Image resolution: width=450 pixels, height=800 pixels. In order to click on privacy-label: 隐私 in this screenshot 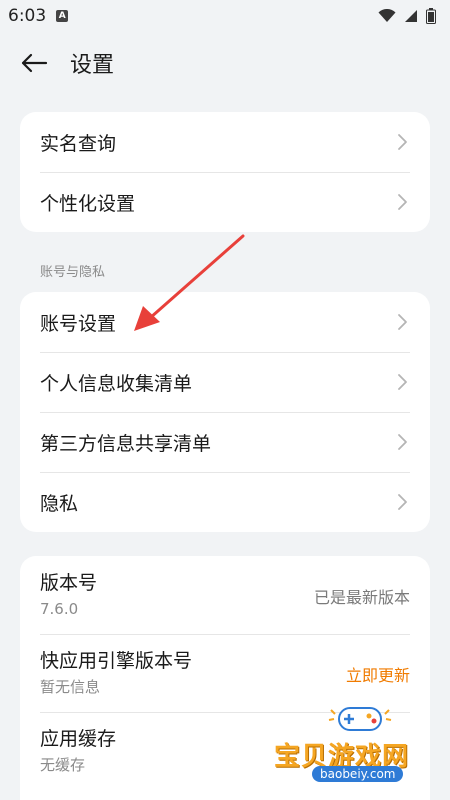, I will do `click(59, 503)`.